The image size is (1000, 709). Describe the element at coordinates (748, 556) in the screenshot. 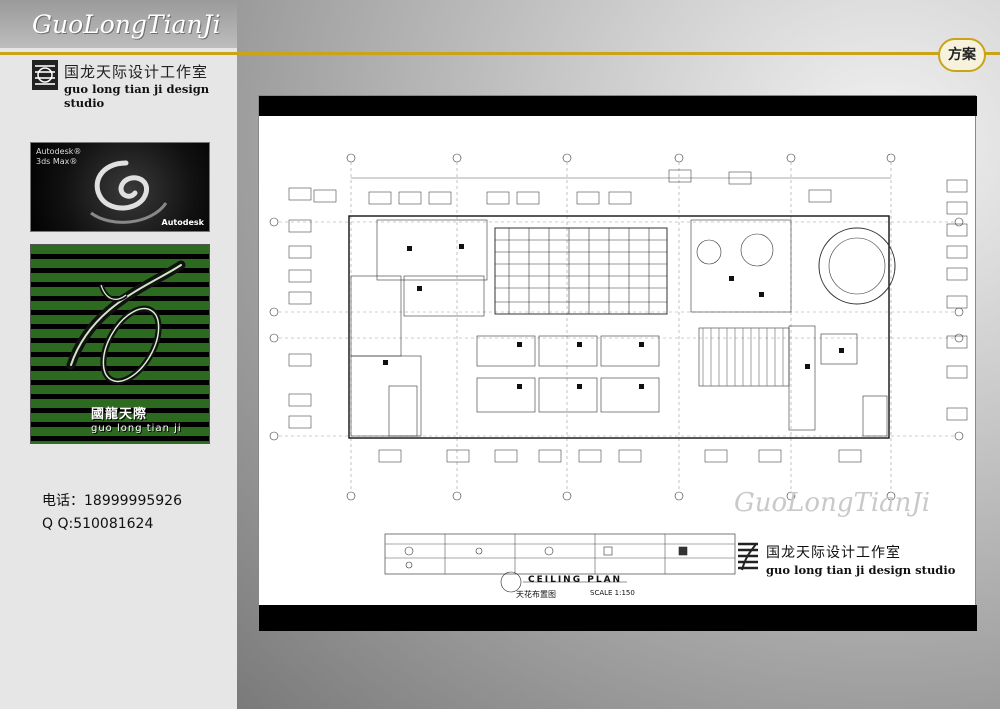

I see `watermark-logo-icon` at that location.